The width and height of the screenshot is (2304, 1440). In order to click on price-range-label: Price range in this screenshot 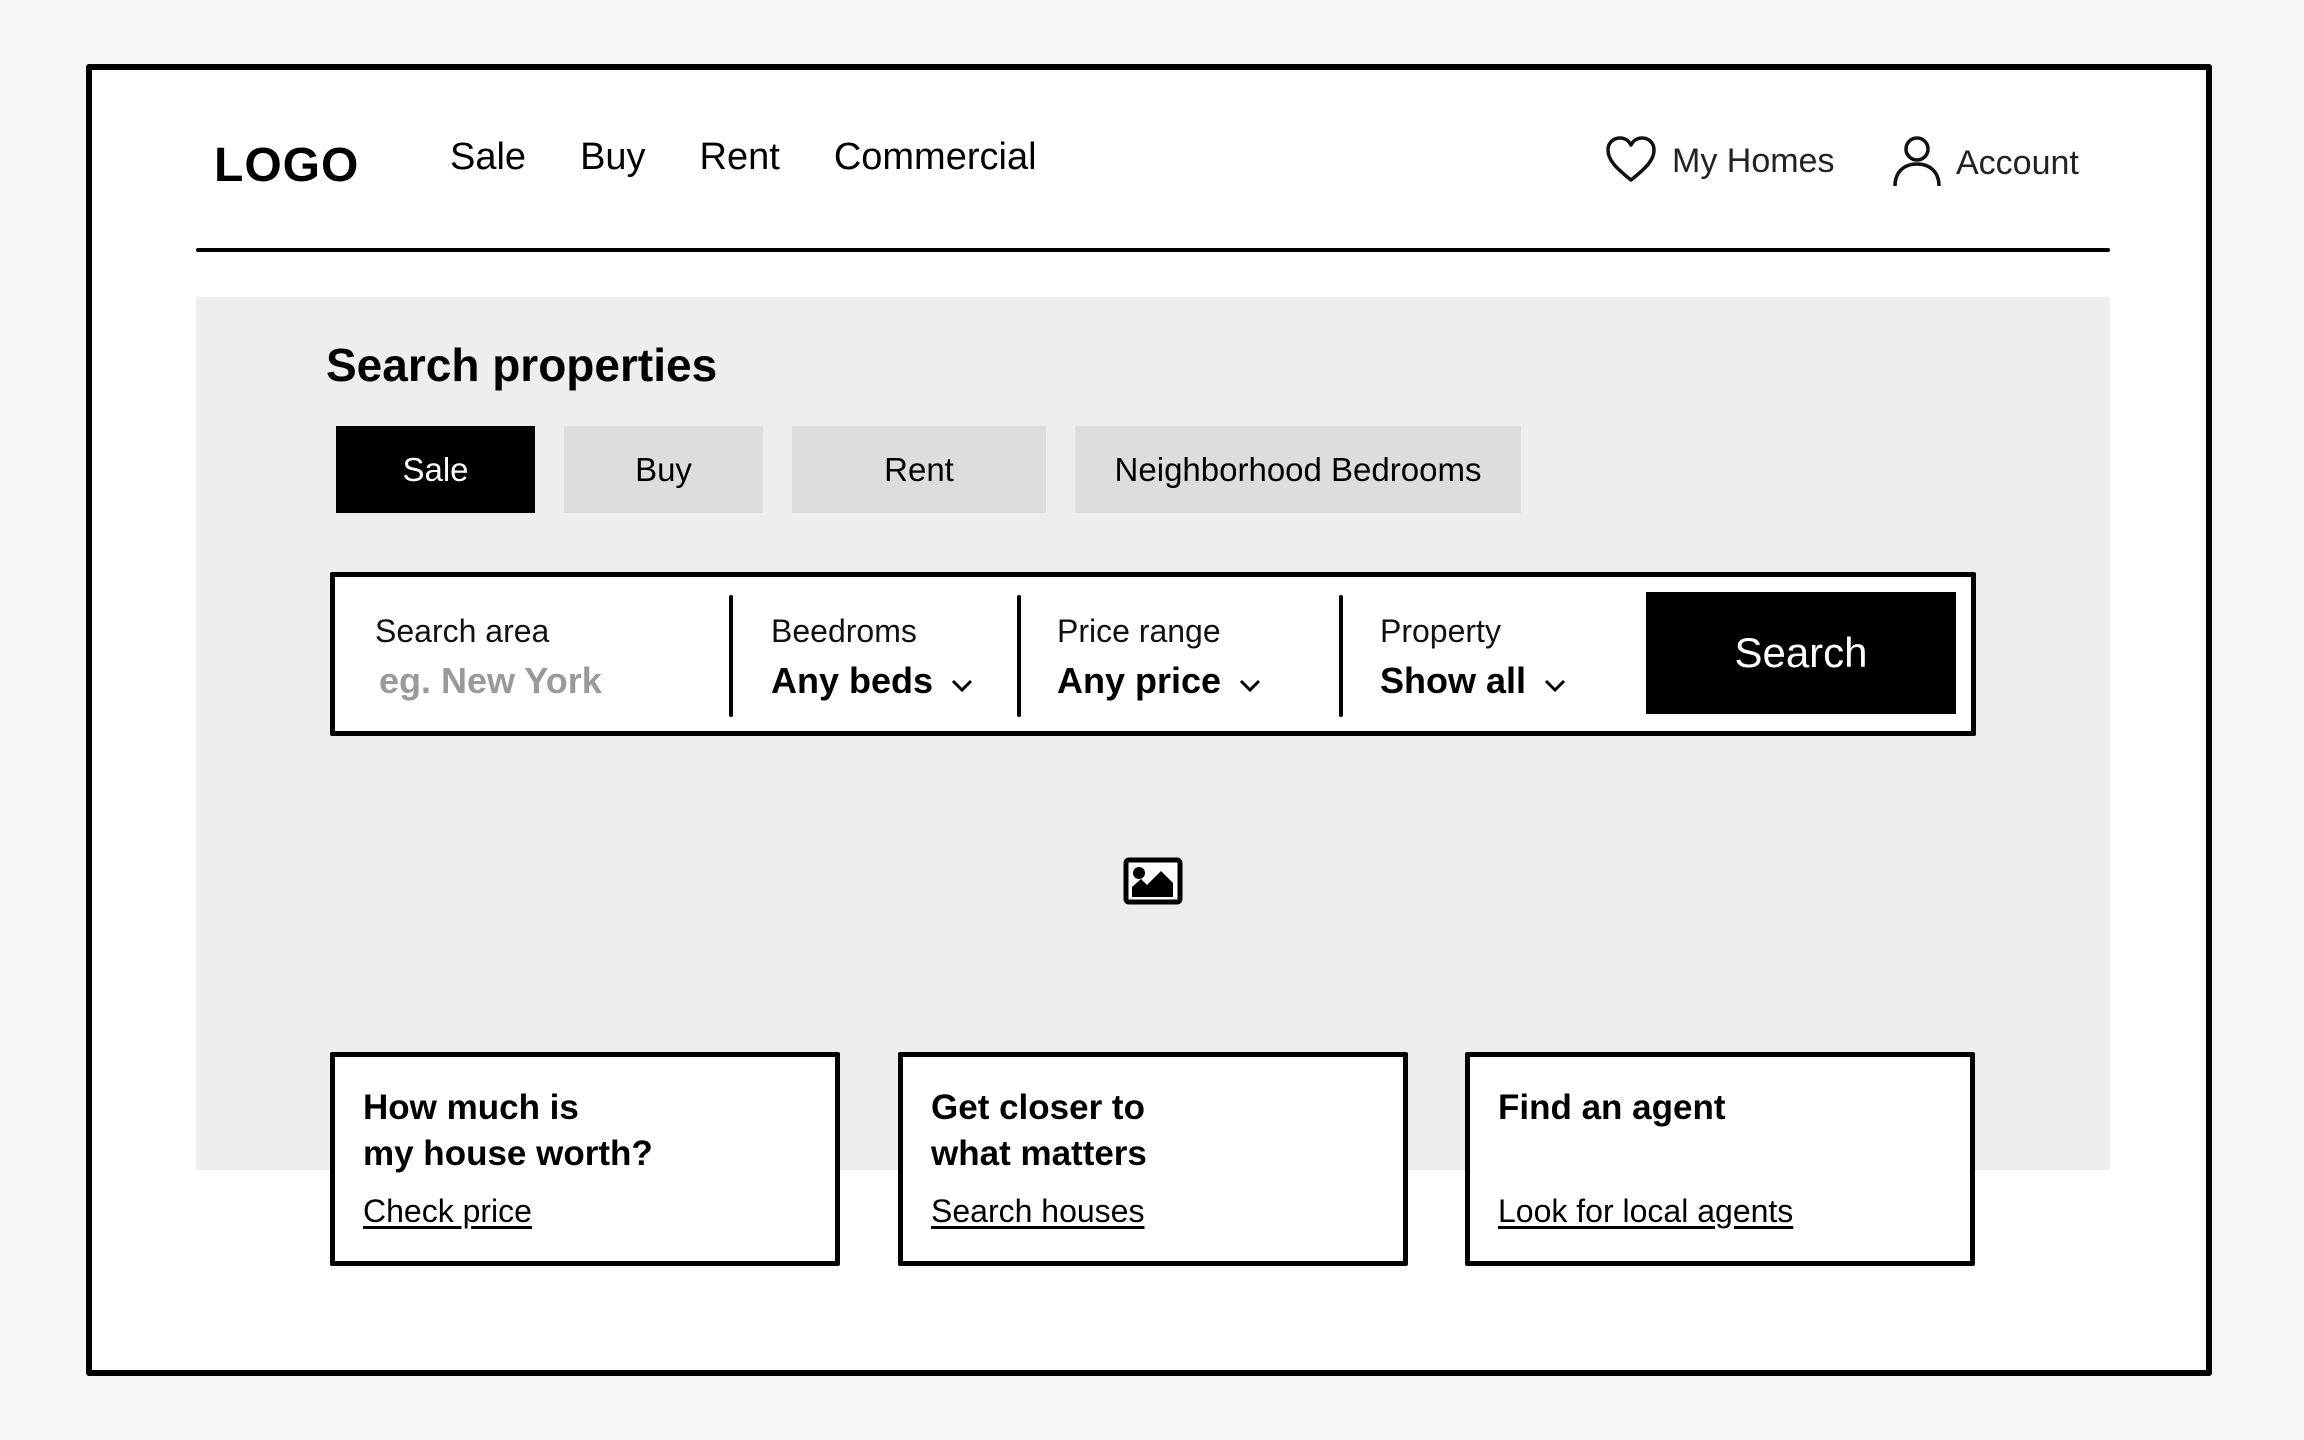, I will do `click(1139, 631)`.